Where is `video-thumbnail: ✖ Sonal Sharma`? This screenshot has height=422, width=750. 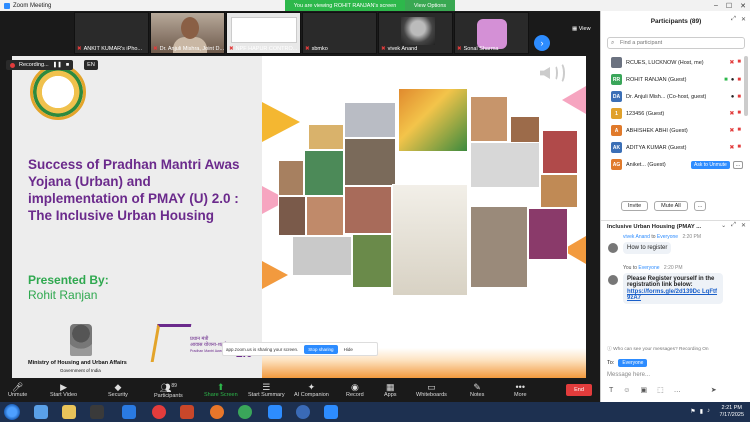
video-thumbnail: ✖ Sonal Sharma is located at coordinates (491, 33).